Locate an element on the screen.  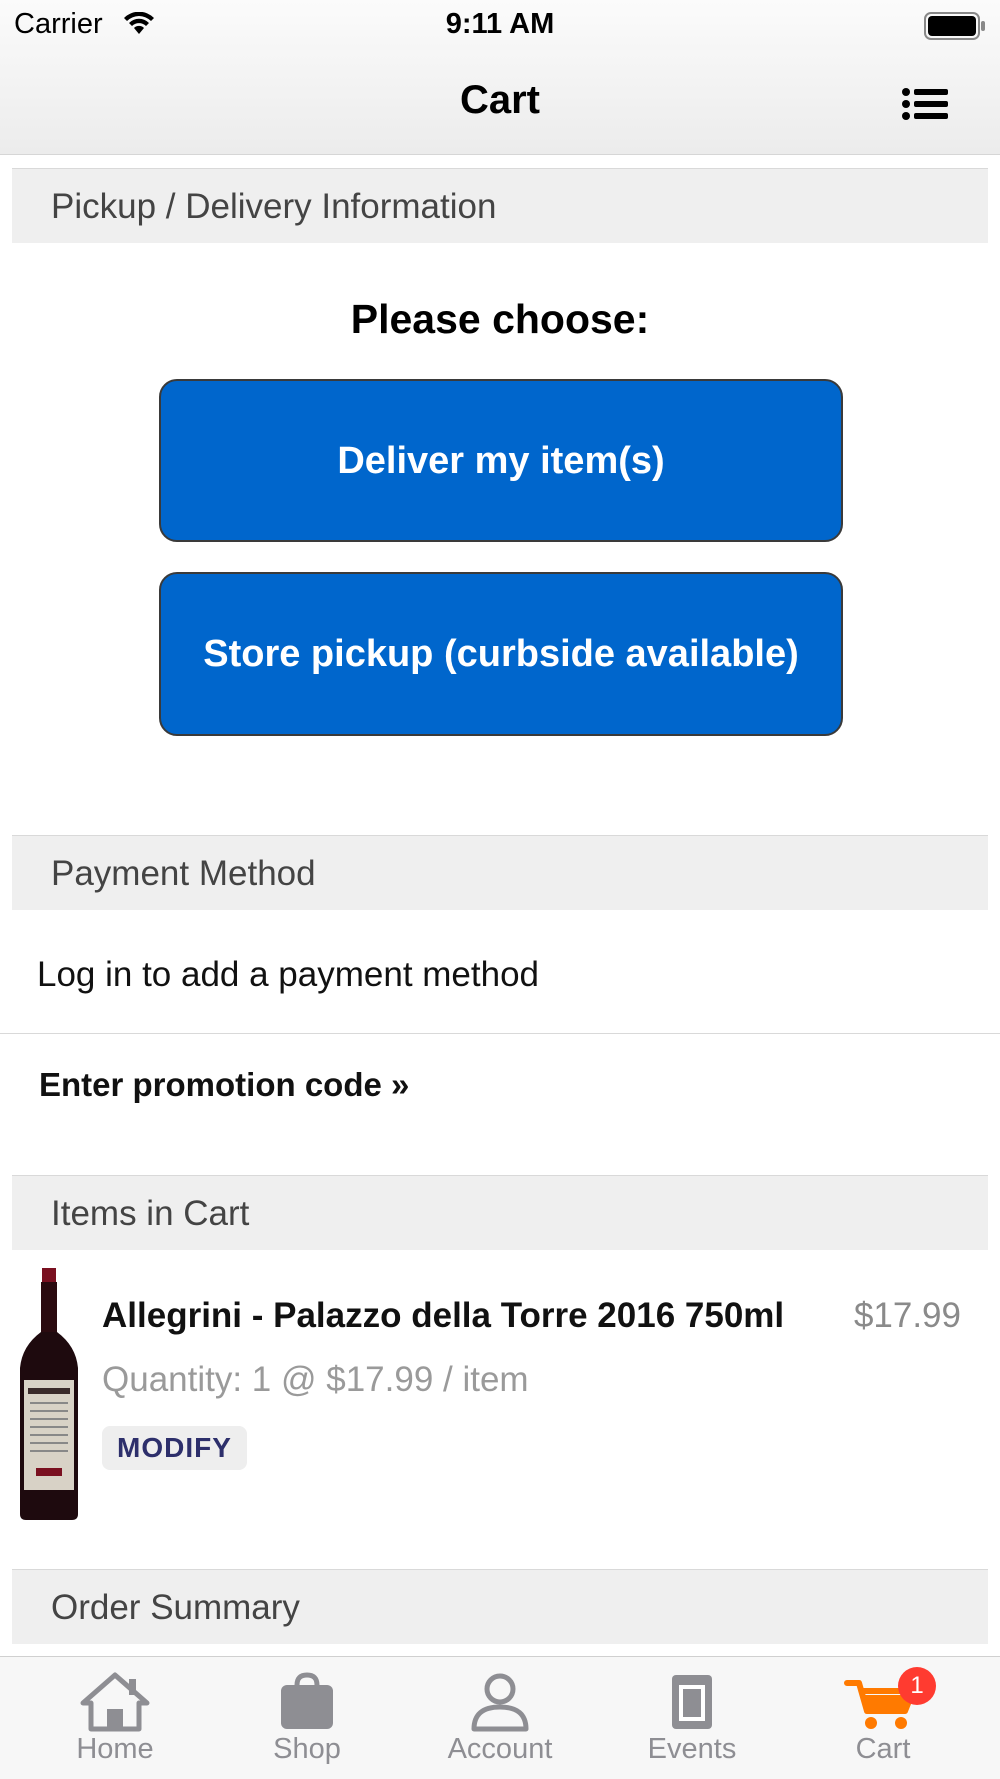
tab-events: Events is located at coordinates (692, 1718).